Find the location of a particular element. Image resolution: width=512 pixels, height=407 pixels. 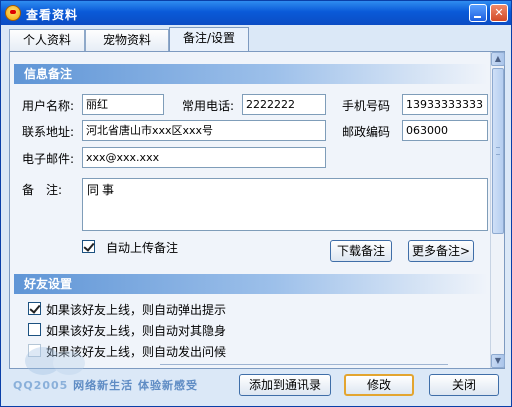

remark-textarea: 同事 is located at coordinates (285, 204).